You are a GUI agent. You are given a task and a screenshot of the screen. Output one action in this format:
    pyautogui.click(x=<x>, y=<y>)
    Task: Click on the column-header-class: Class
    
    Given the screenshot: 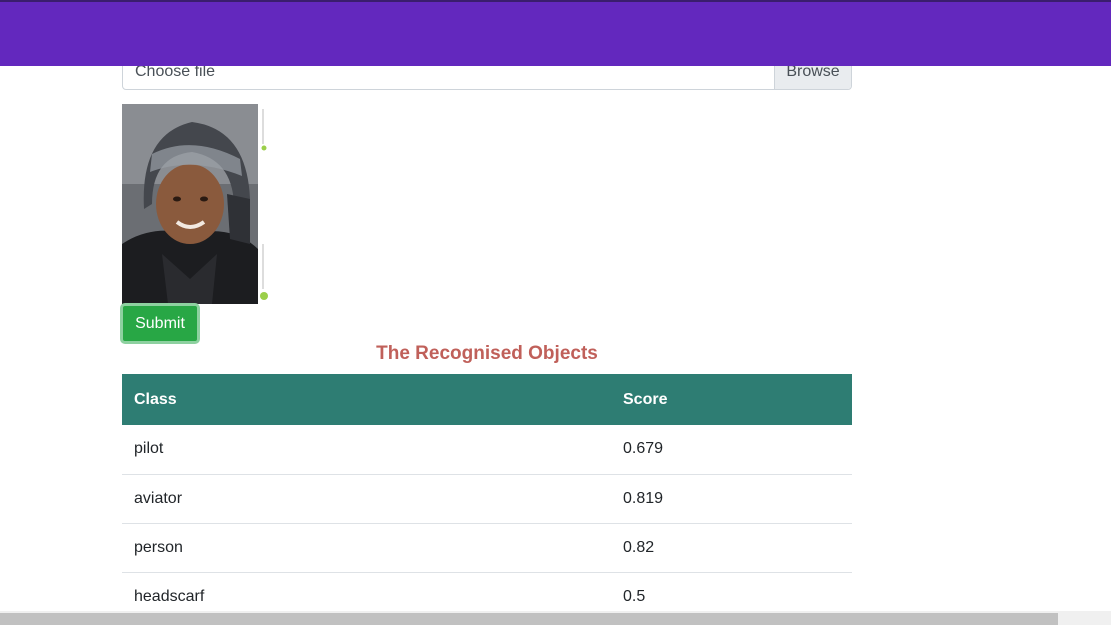 What is the action you would take?
    pyautogui.click(x=366, y=399)
    